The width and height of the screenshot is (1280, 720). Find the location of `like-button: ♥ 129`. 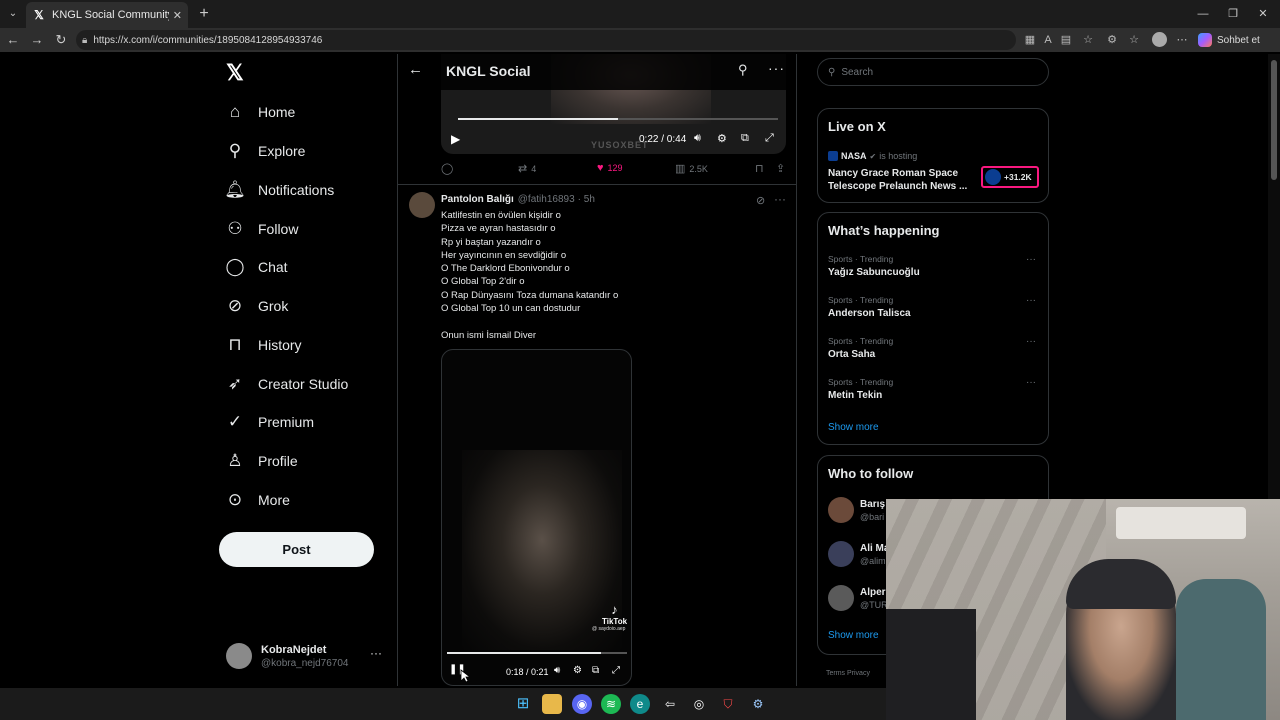

like-button: ♥ 129 is located at coordinates (610, 168).